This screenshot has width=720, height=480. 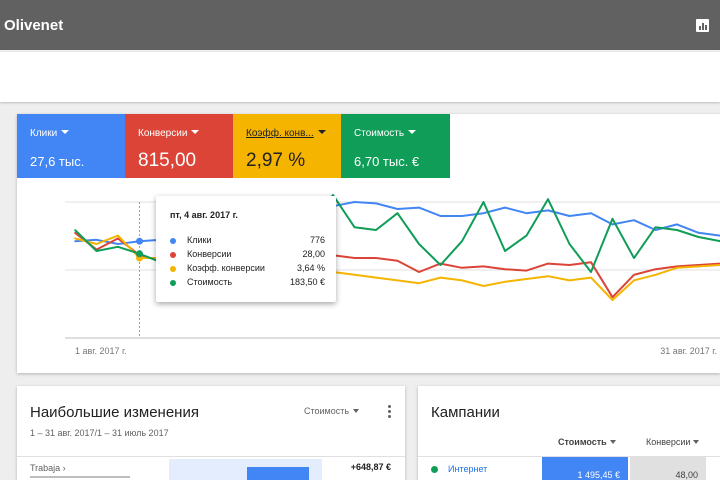 I want to click on table-row: Интернет 1 495,45 € 48,00, so click(x=569, y=468).